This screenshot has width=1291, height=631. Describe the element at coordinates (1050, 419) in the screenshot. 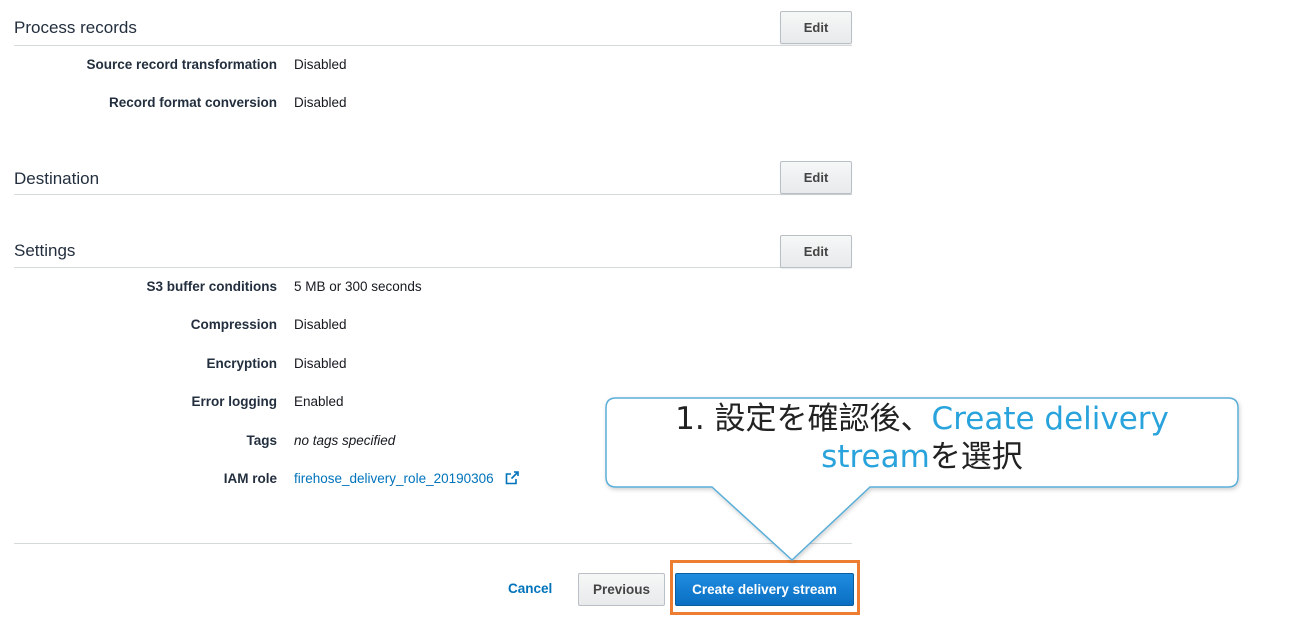

I see `callout-highlight-1: Create delivery` at that location.